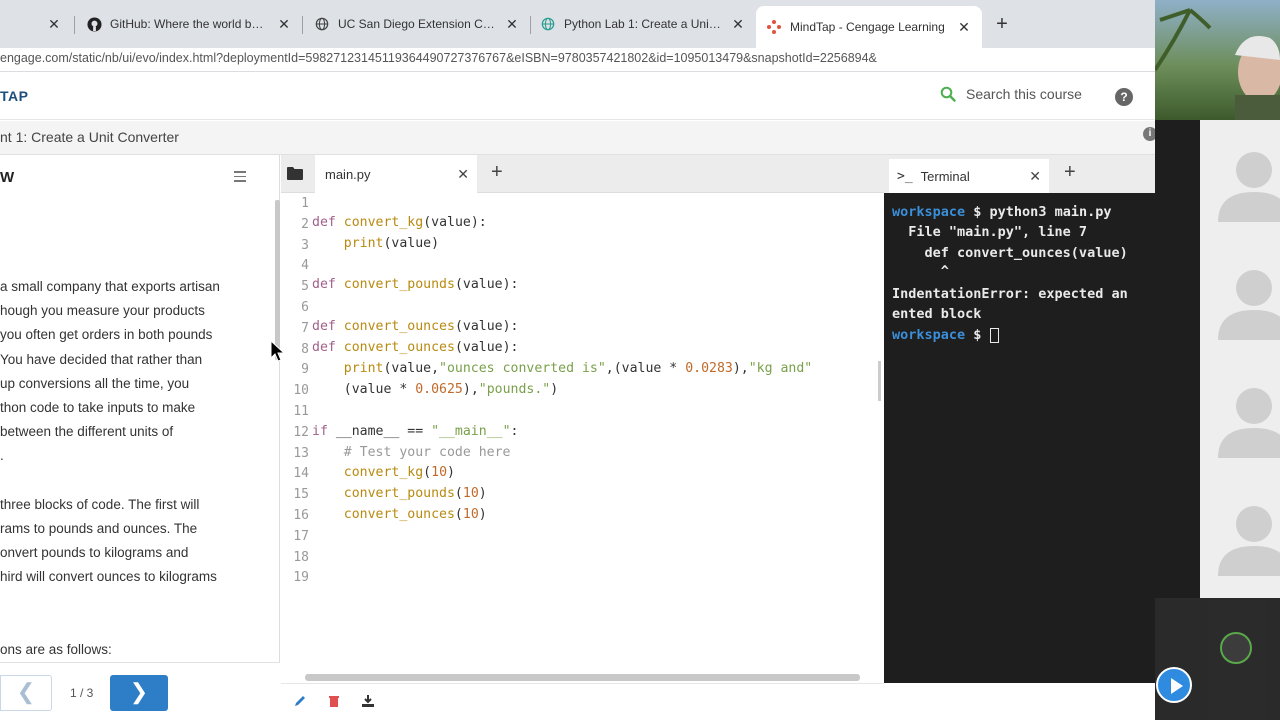 The height and width of the screenshot is (720, 1280). I want to click on line-number: 1, so click(305, 203).